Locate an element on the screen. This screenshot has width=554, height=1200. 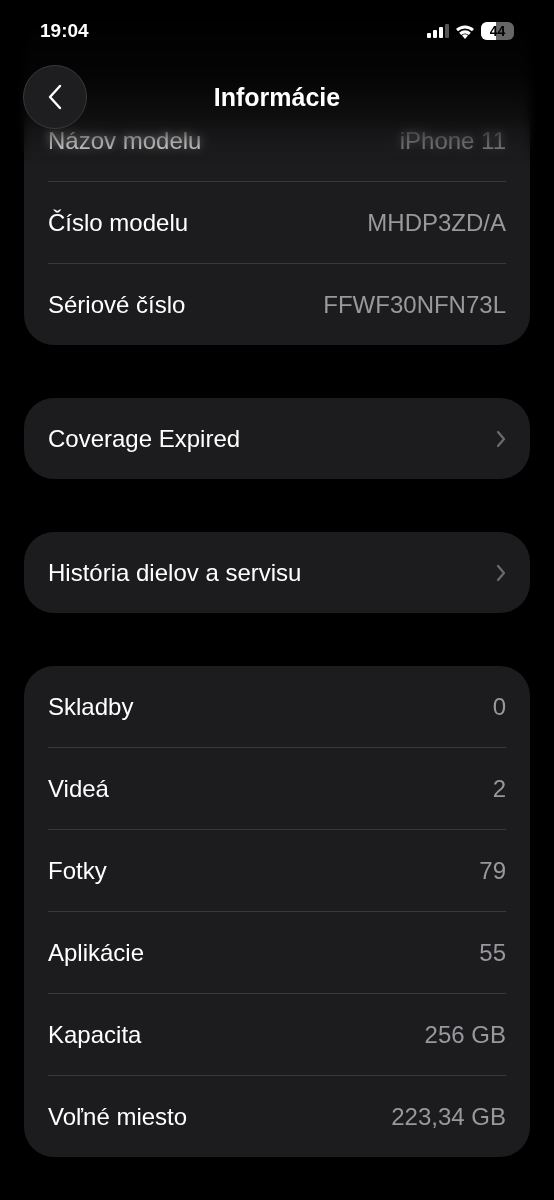
row-value: FFWF30NFN73L is located at coordinates (414, 304).